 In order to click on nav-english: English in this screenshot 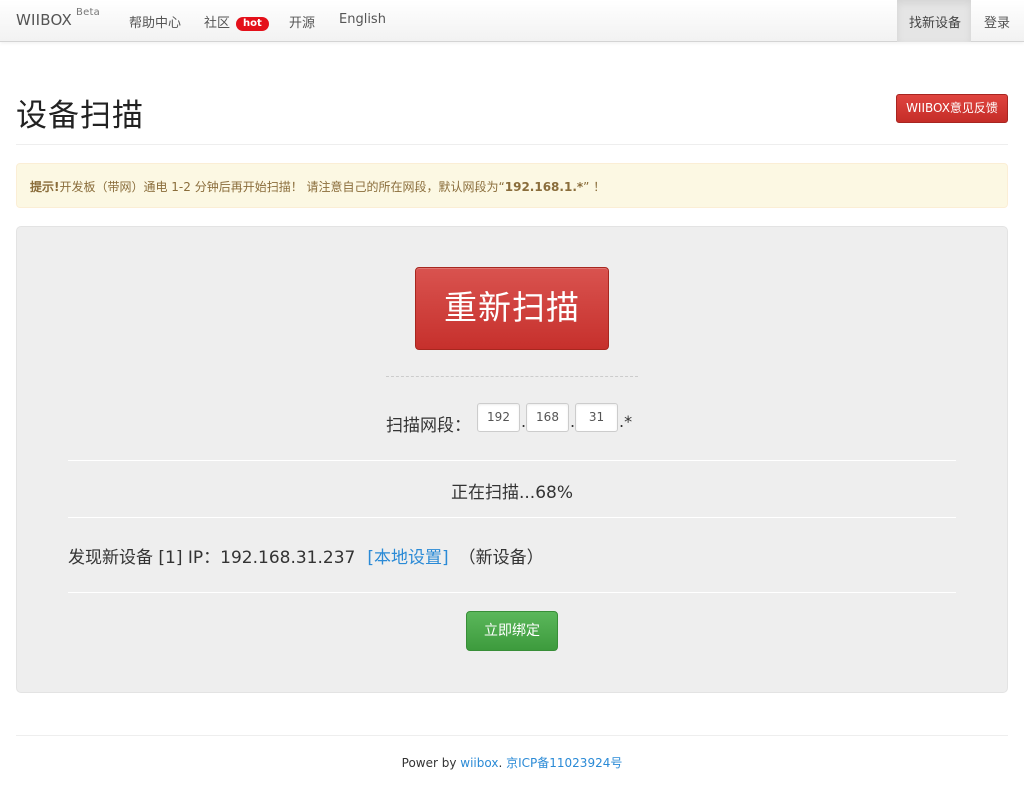, I will do `click(362, 19)`.